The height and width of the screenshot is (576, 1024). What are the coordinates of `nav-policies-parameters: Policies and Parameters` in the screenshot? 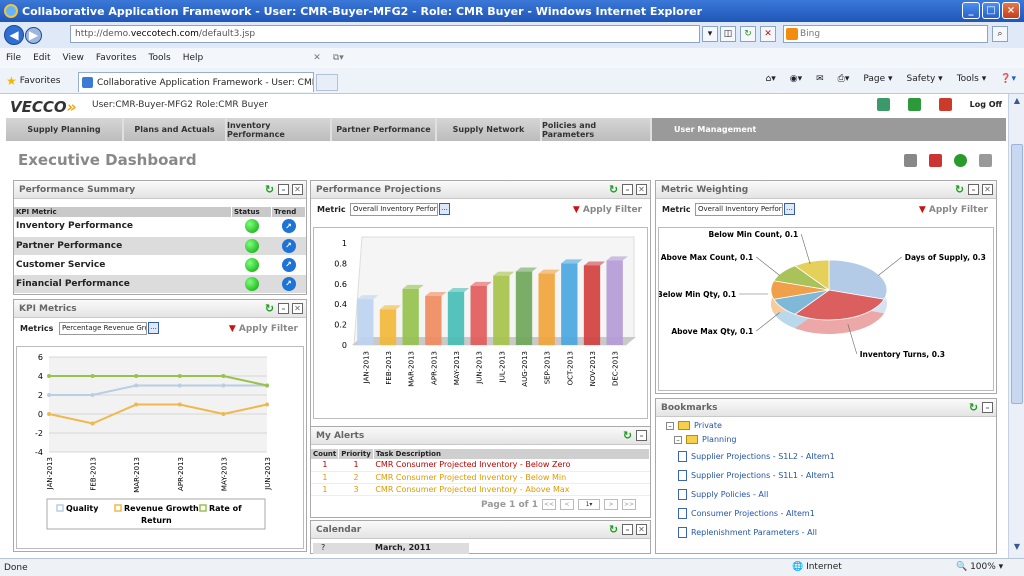 It's located at (597, 129).